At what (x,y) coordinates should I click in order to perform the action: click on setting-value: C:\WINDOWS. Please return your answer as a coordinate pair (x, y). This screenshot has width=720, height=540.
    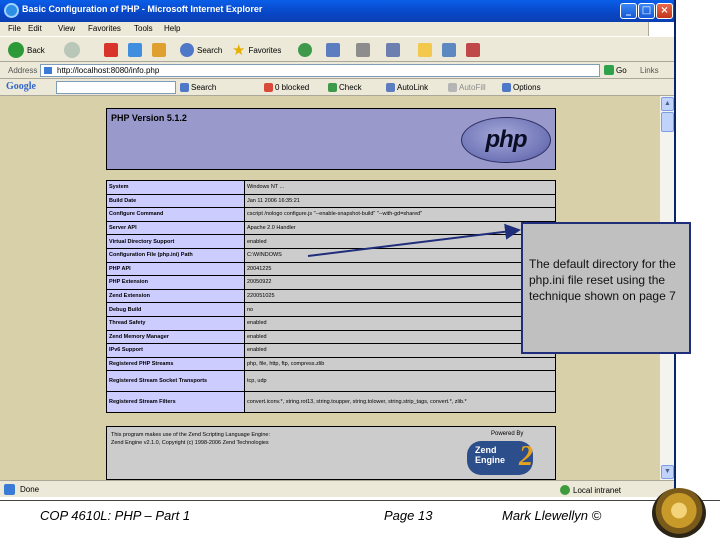
    Looking at the image, I should click on (400, 255).